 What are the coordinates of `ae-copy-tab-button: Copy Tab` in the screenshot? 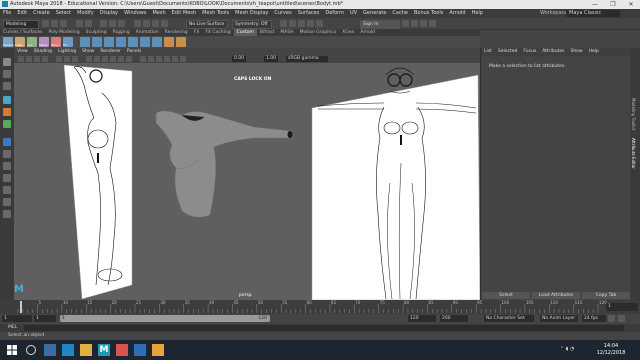 It's located at (606, 295).